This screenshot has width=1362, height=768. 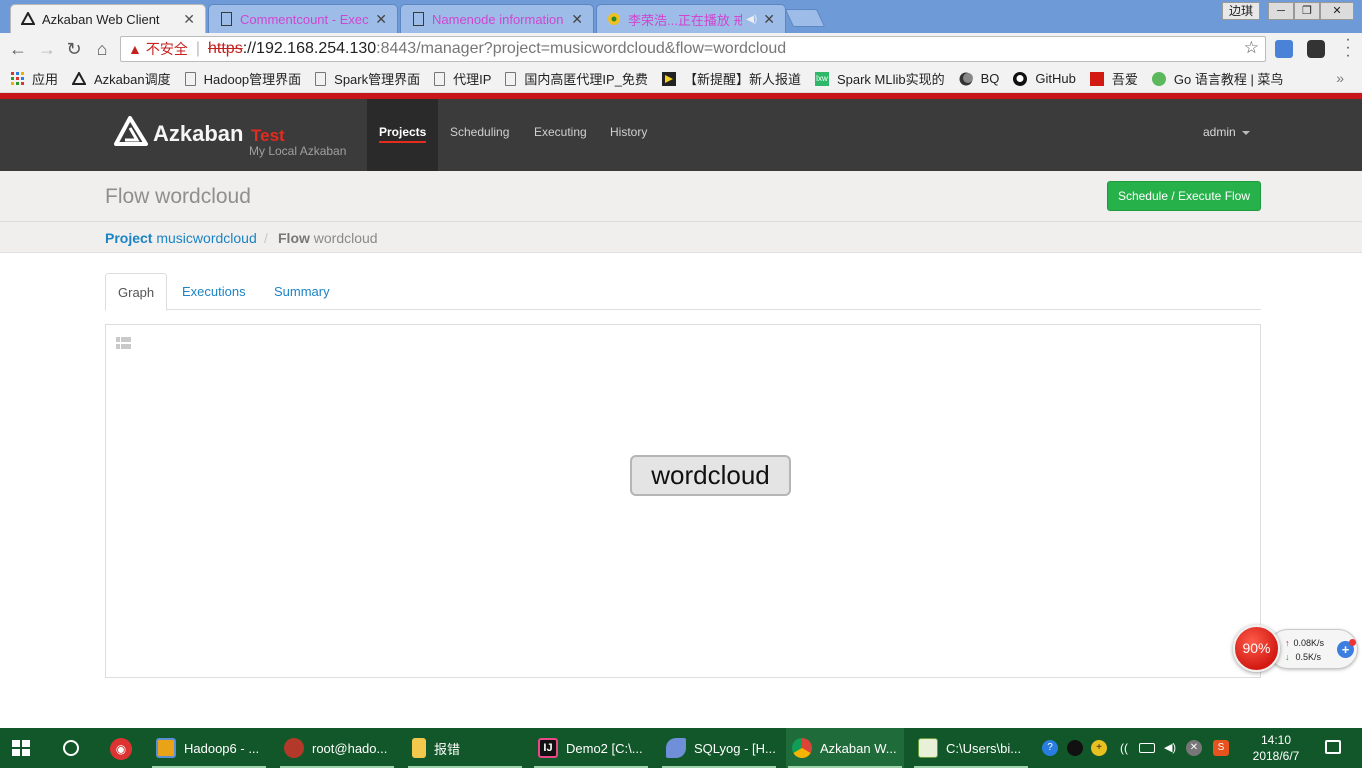 What do you see at coordinates (1348, 48) in the screenshot?
I see `menu-icon: · · ·` at bounding box center [1348, 48].